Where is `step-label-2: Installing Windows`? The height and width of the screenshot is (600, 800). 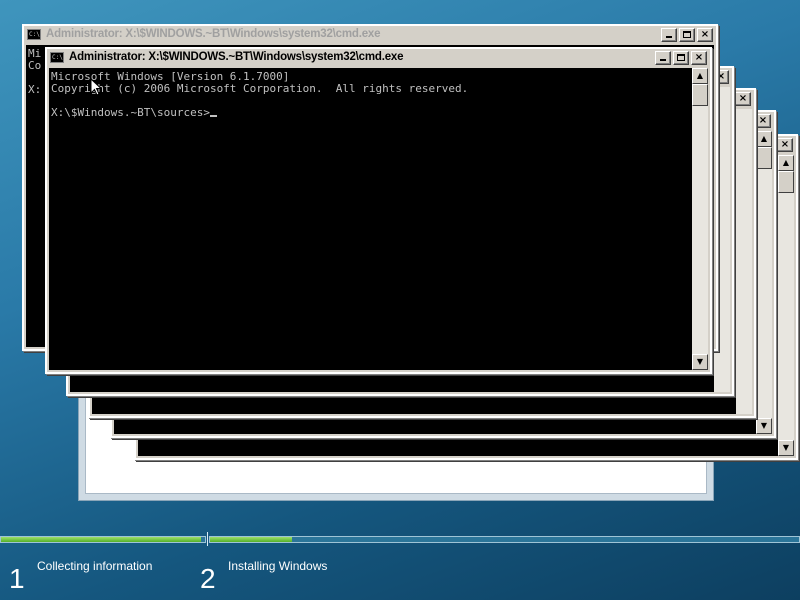 step-label-2: Installing Windows is located at coordinates (278, 566).